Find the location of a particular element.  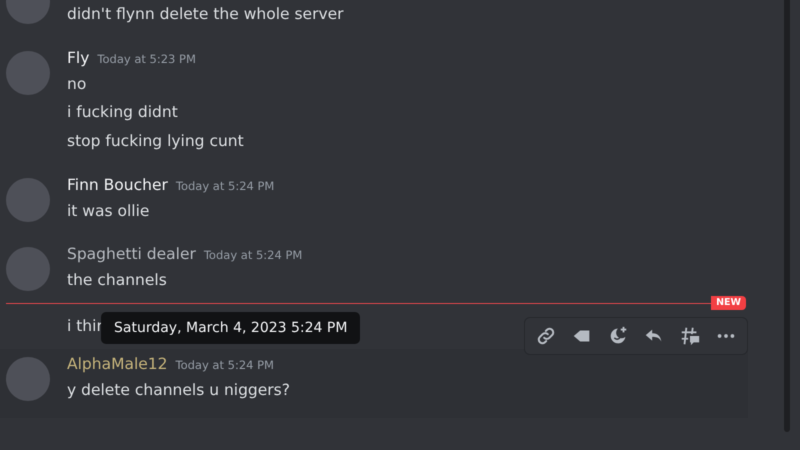

message-text: y delete channels u niggers? is located at coordinates (178, 390).